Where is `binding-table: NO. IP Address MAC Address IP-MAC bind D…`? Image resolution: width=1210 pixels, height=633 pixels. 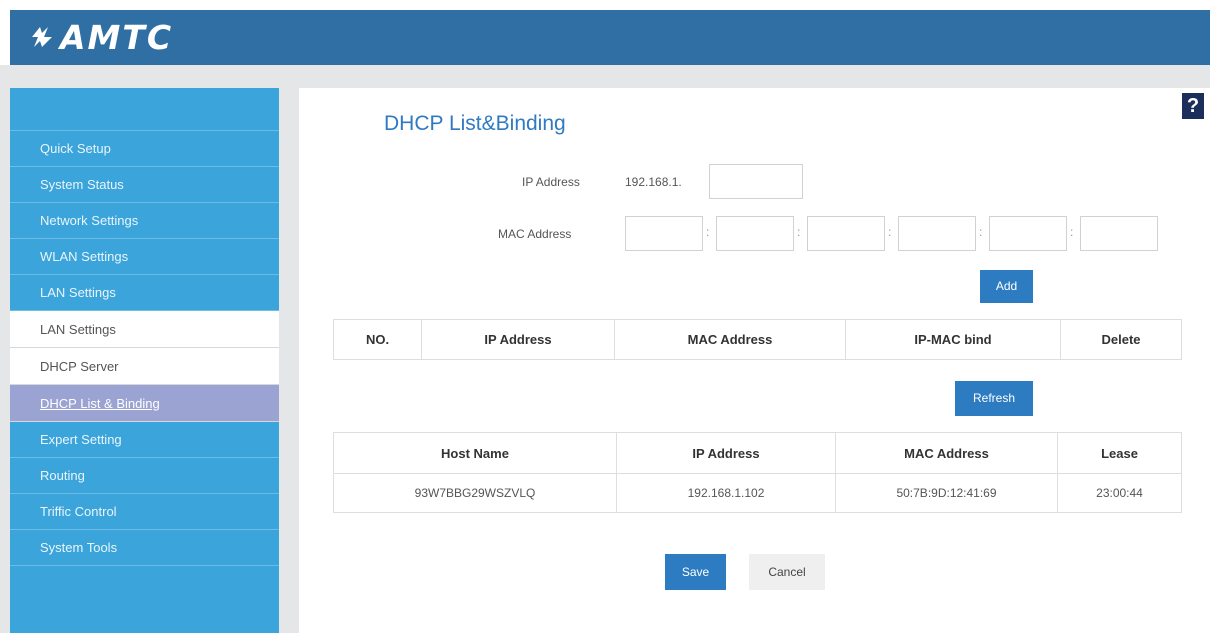 binding-table: NO. IP Address MAC Address IP-MAC bind D… is located at coordinates (757, 339).